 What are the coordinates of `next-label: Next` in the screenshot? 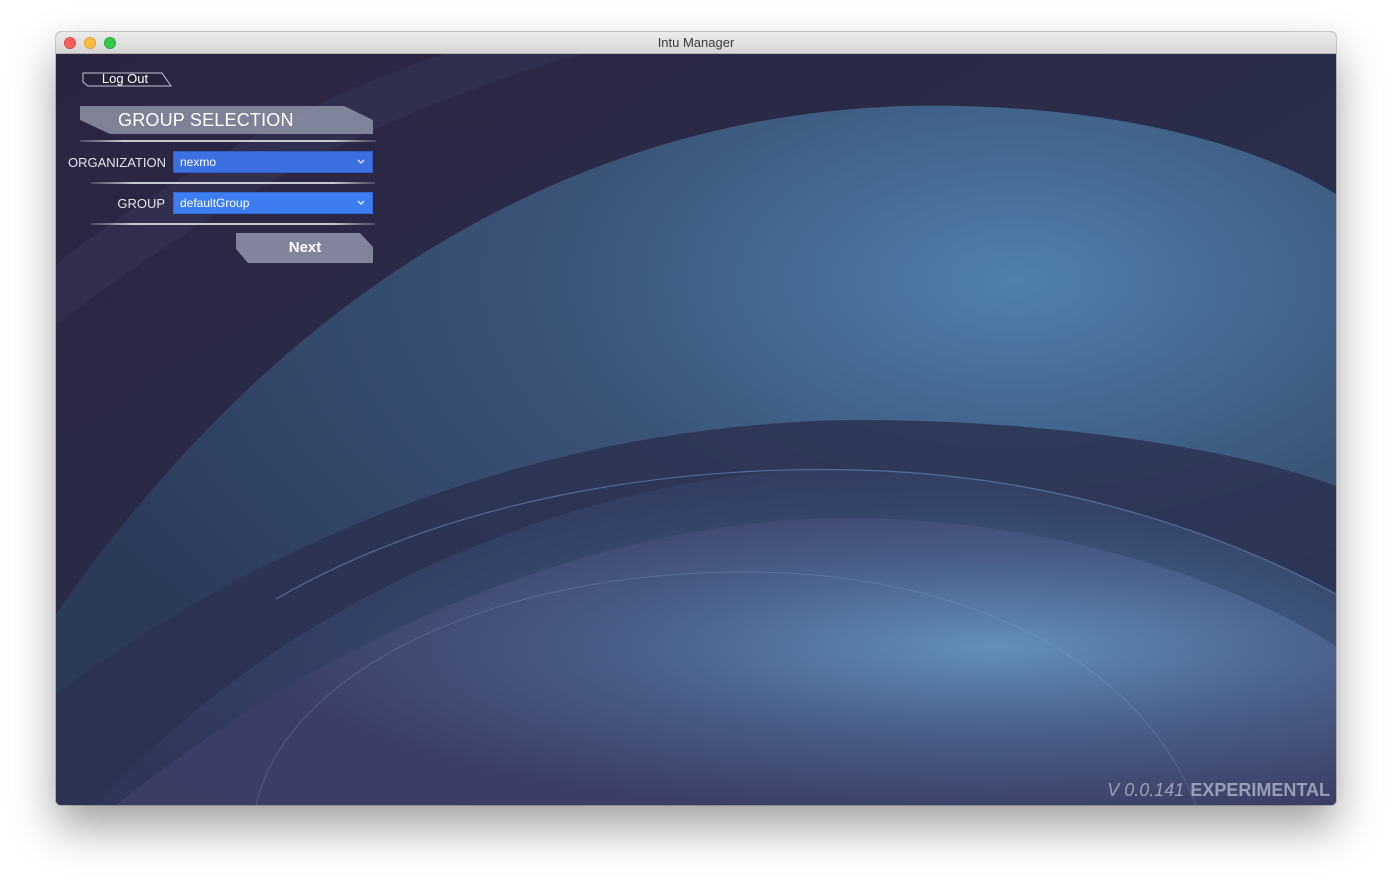 It's located at (305, 247).